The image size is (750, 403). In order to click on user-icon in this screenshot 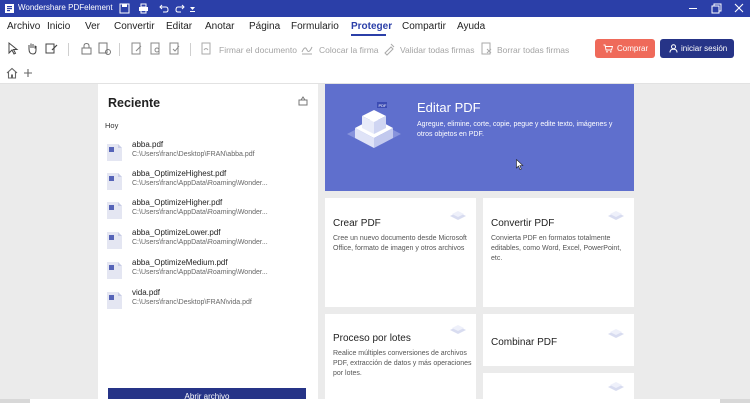, I will do `click(673, 48)`.